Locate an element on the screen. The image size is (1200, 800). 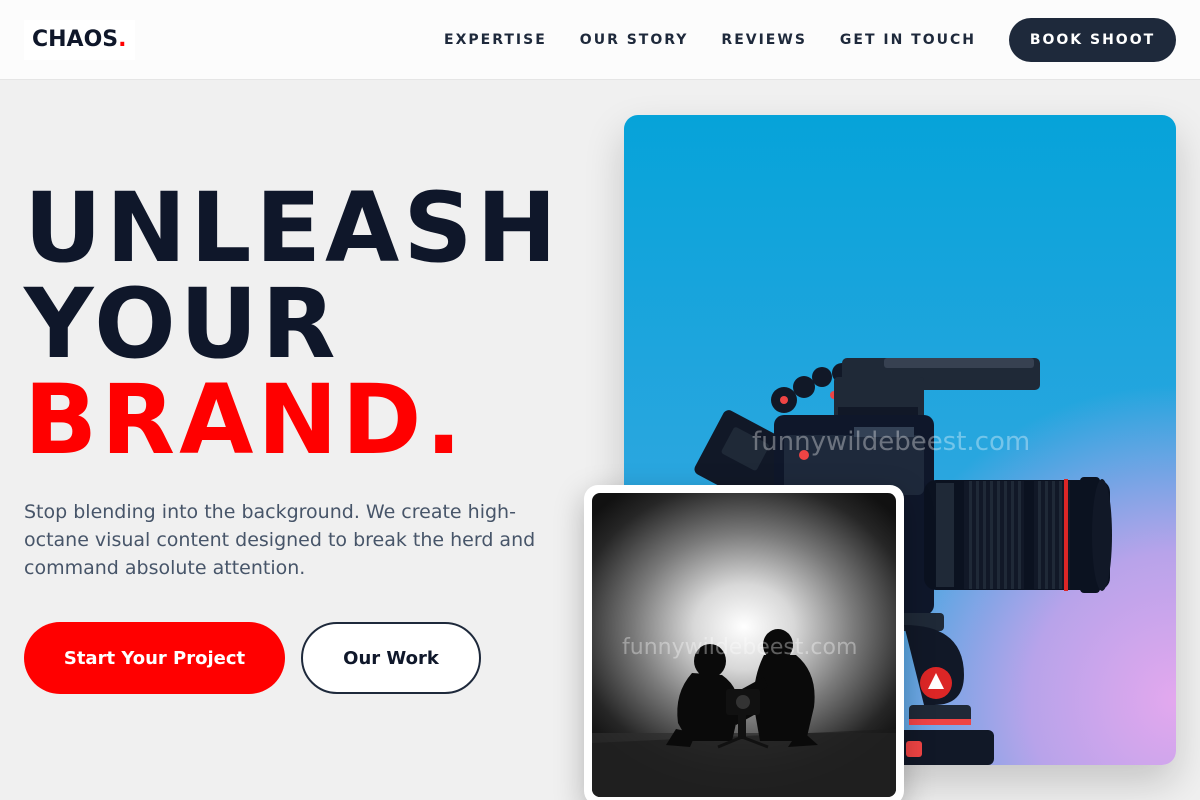
book-shoot-button: BOOK SHOOT is located at coordinates (1092, 40).